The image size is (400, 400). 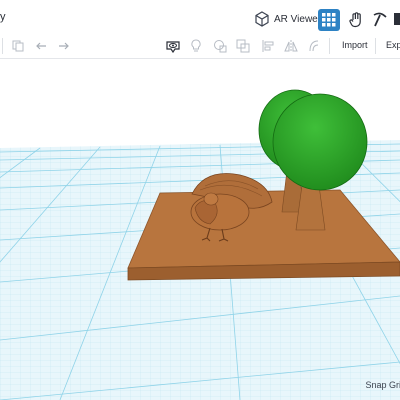 I want to click on group-button, so click(x=243, y=46).